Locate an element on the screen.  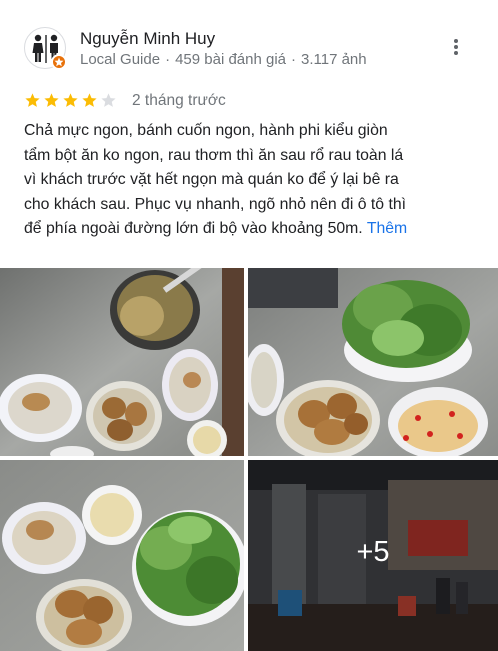
review-time: 2 tháng trước is located at coordinates (179, 100).